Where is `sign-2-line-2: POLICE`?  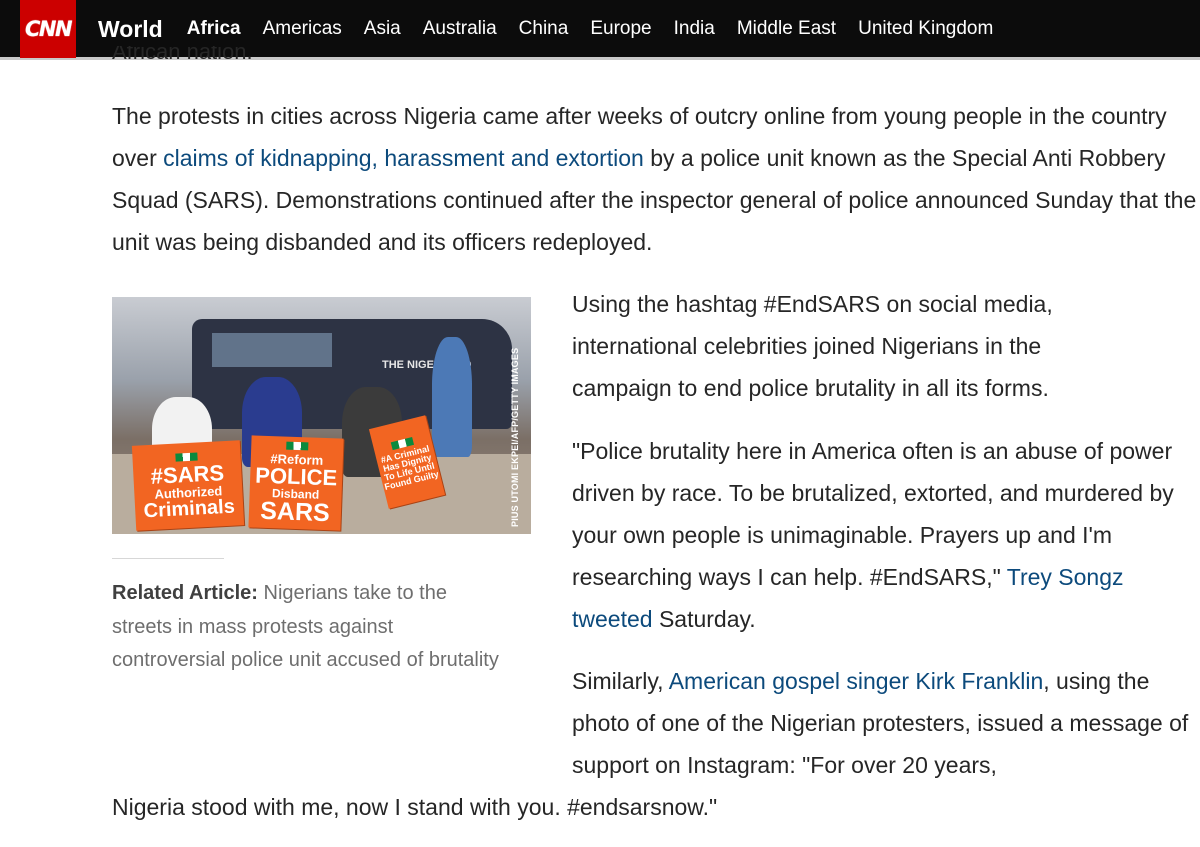 sign-2-line-2: POLICE is located at coordinates (296, 476).